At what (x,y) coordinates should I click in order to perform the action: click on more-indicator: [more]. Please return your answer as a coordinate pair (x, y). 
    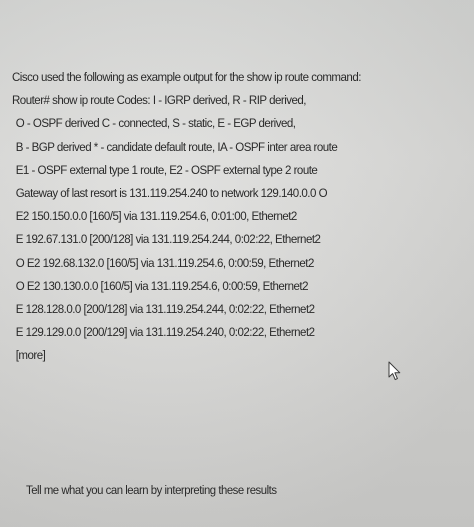
    Looking at the image, I should click on (30, 355).